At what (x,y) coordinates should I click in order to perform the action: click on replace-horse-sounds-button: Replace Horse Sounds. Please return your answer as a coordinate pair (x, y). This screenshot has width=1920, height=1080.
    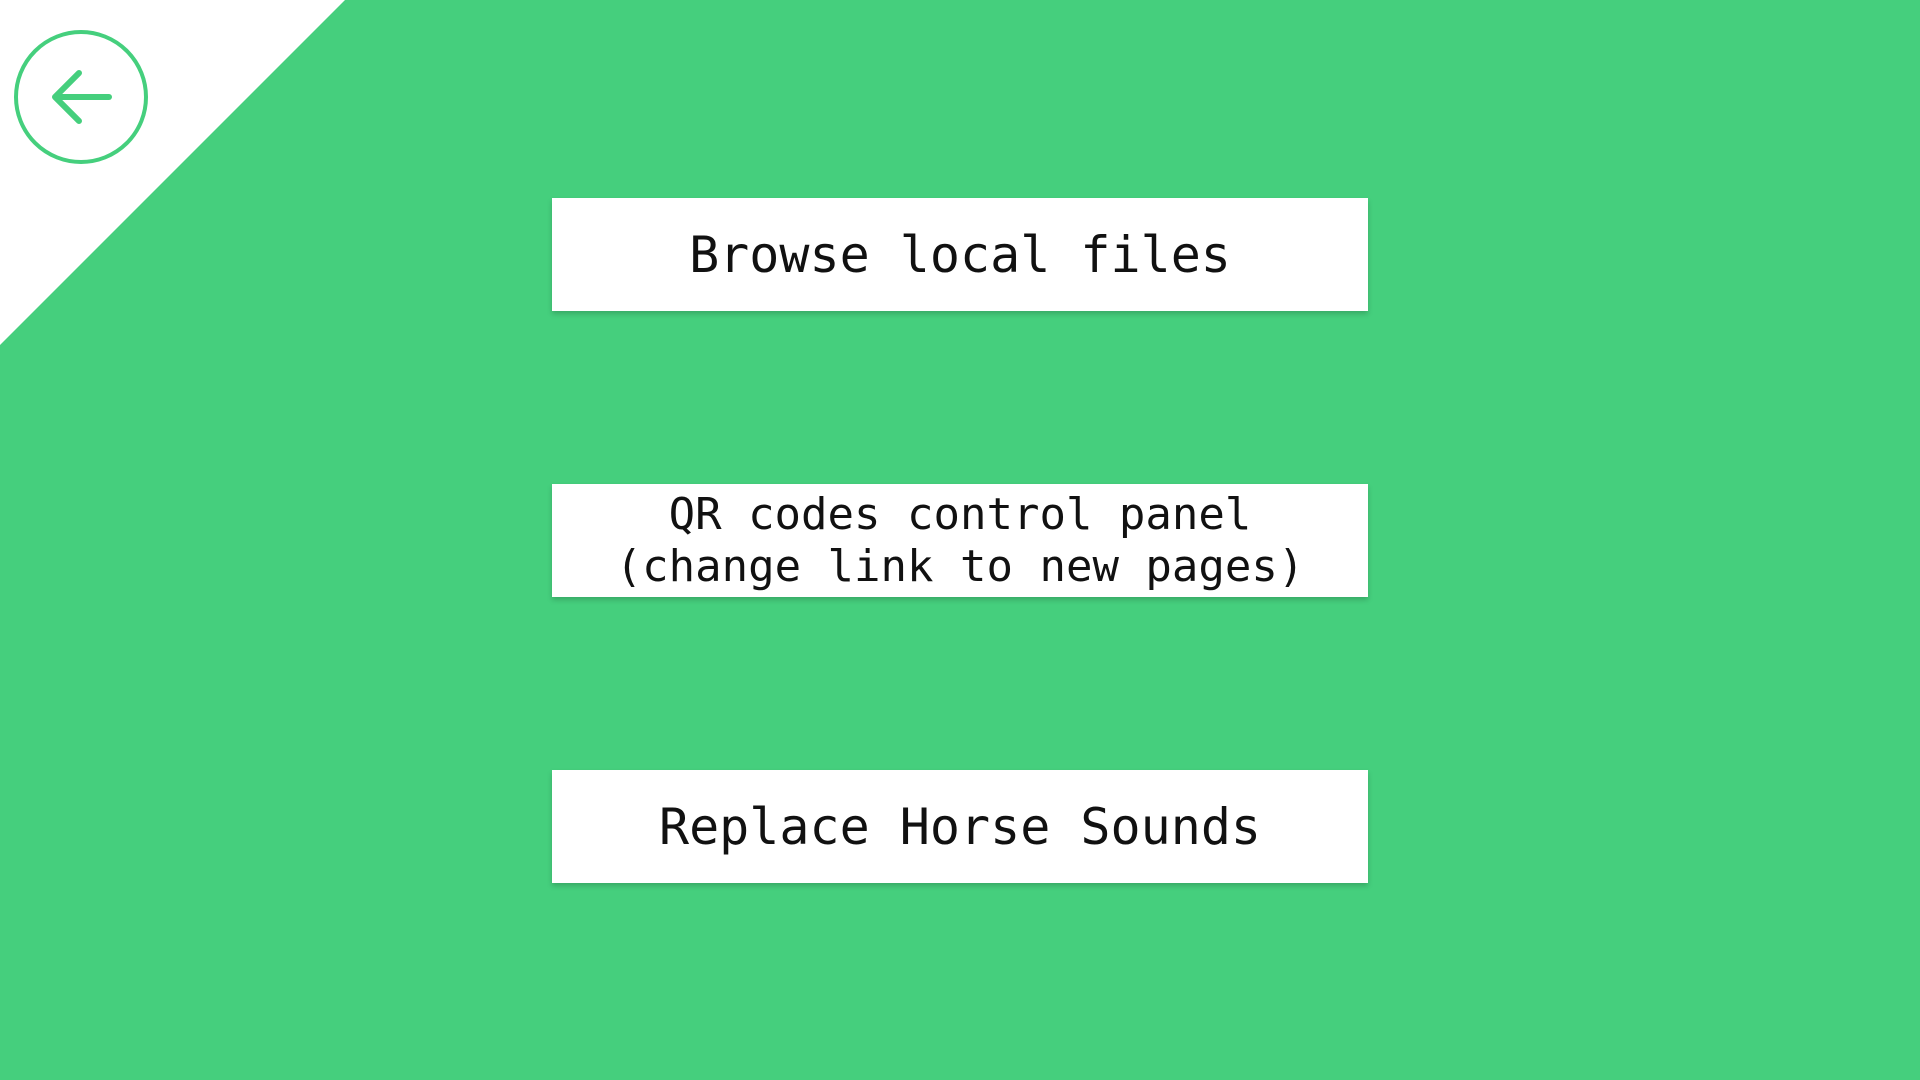
    Looking at the image, I should click on (960, 826).